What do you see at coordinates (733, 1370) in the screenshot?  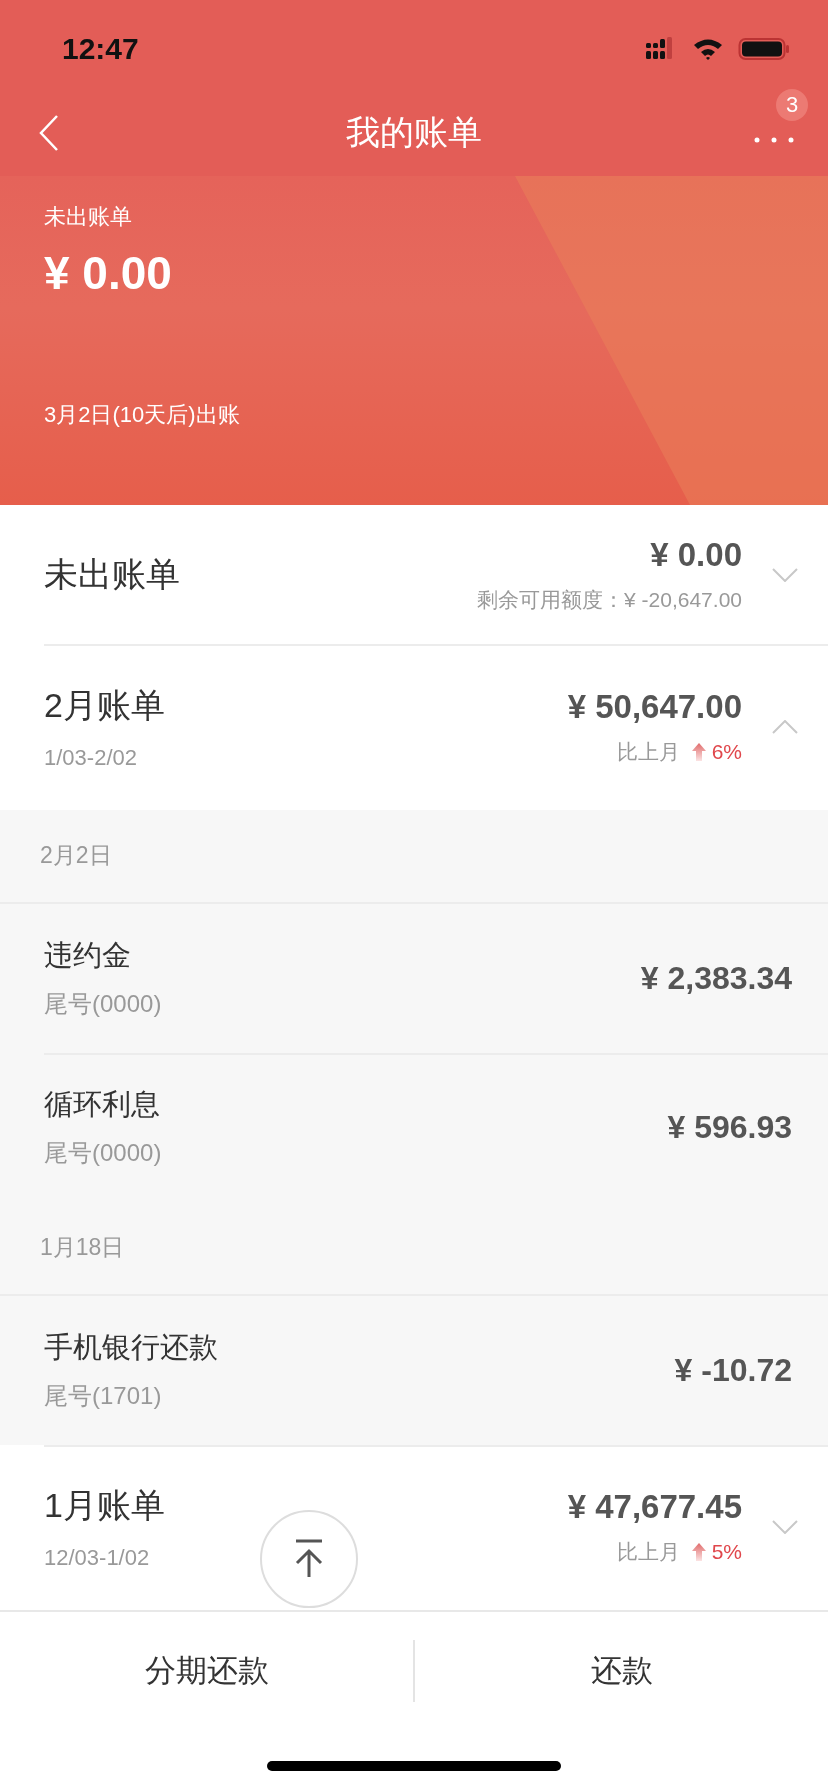 I see `transaction-amount: ¥ -10.72` at bounding box center [733, 1370].